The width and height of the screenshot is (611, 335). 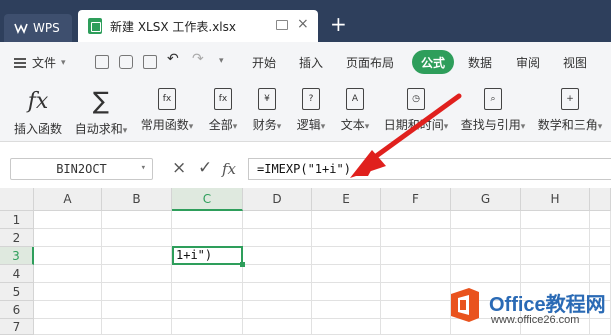 What do you see at coordinates (370, 62) in the screenshot?
I see `tab-page-layout: 页面布局` at bounding box center [370, 62].